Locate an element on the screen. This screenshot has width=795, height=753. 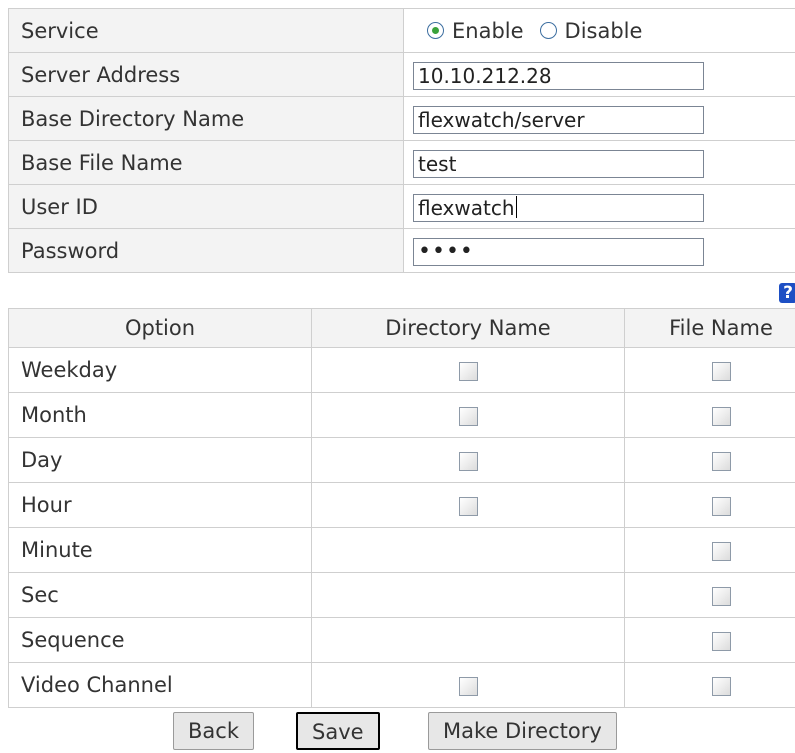
option-row-weekday: Weekday is located at coordinates (401, 370).